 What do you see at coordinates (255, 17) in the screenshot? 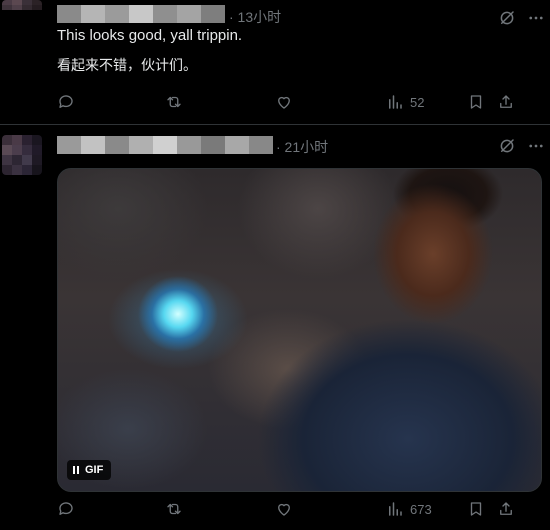
I see `post-timestamp: · 13小时` at bounding box center [255, 17].